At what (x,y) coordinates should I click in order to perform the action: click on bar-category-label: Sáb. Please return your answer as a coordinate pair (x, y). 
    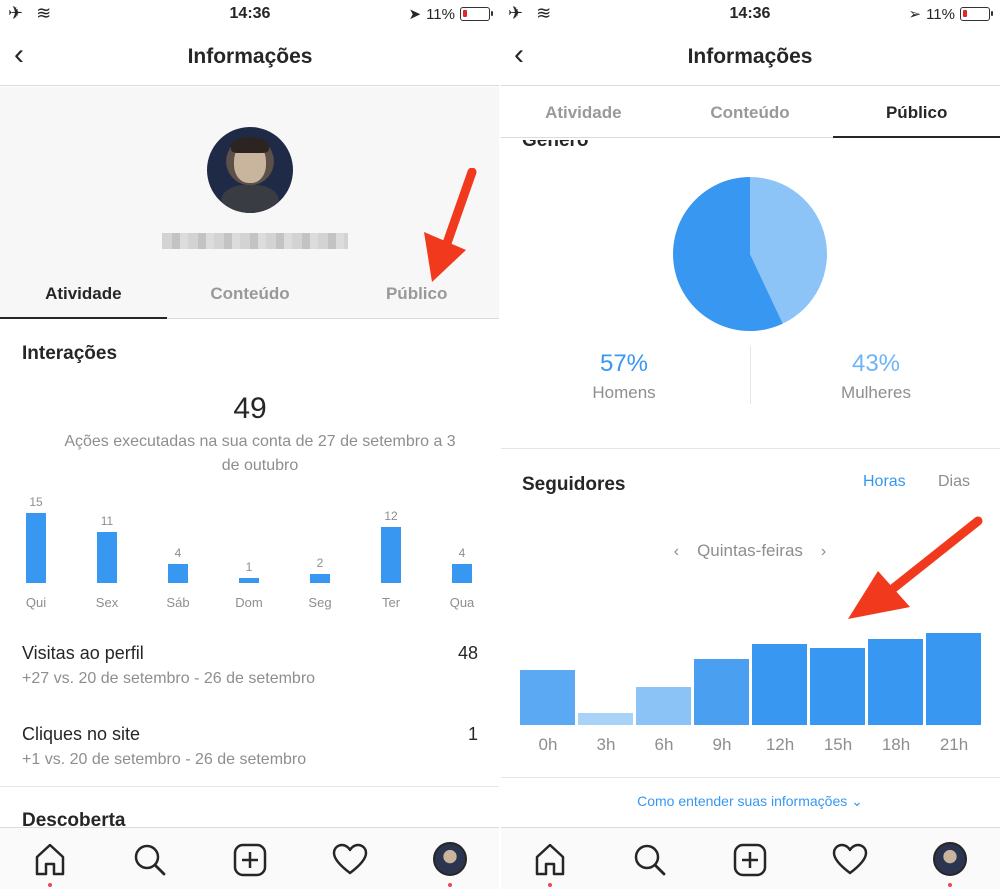
    Looking at the image, I should click on (178, 602).